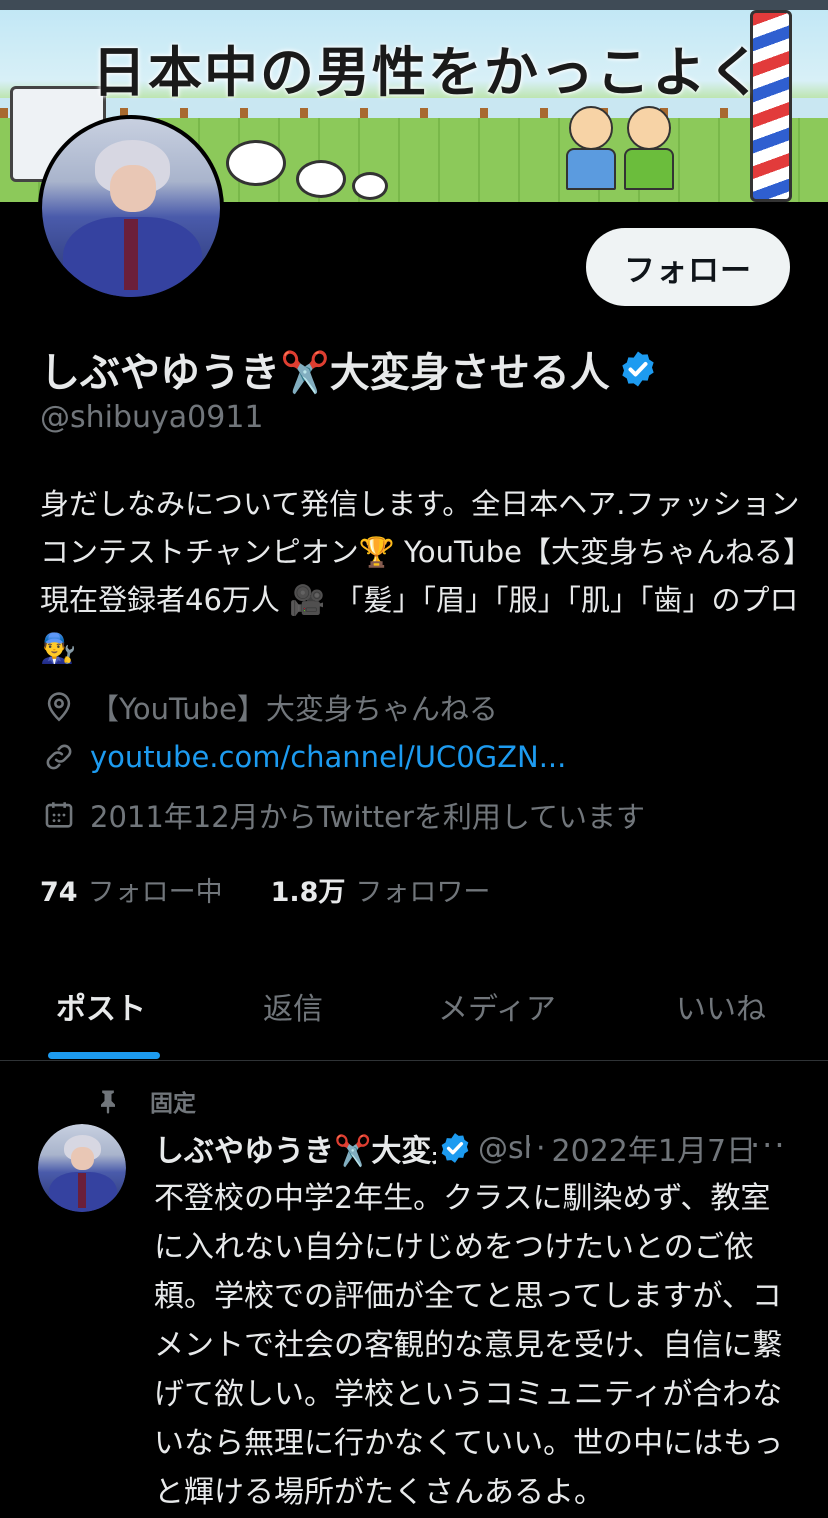 Image resolution: width=828 pixels, height=1518 pixels. Describe the element at coordinates (428, 72) in the screenshot. I see `banner-title: 日本中の男性をかっこよく` at that location.